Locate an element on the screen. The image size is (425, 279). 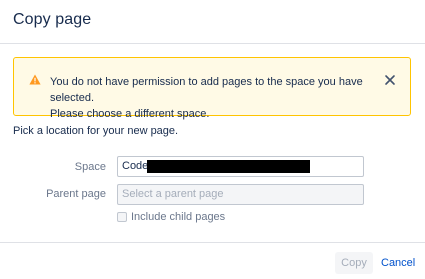
redacted-space-name is located at coordinates (228, 166).